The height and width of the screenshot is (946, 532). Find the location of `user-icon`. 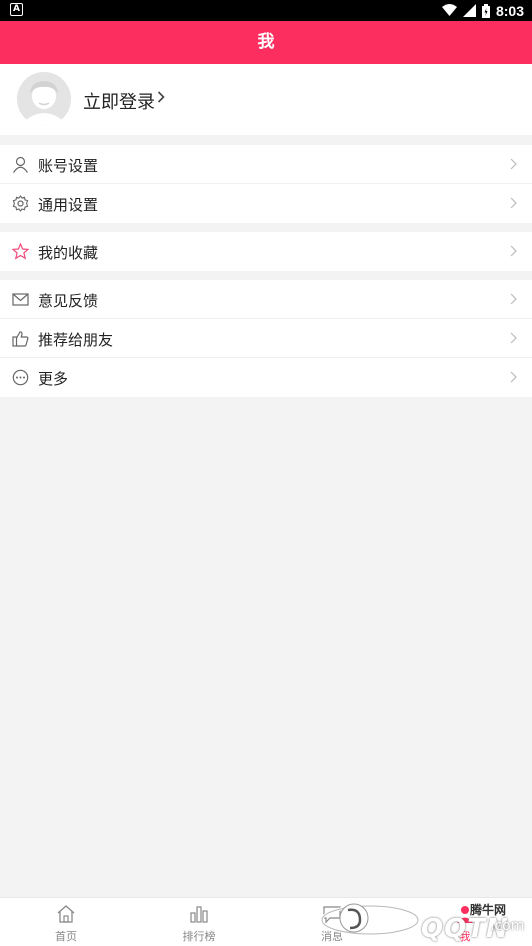

user-icon is located at coordinates (20, 164).